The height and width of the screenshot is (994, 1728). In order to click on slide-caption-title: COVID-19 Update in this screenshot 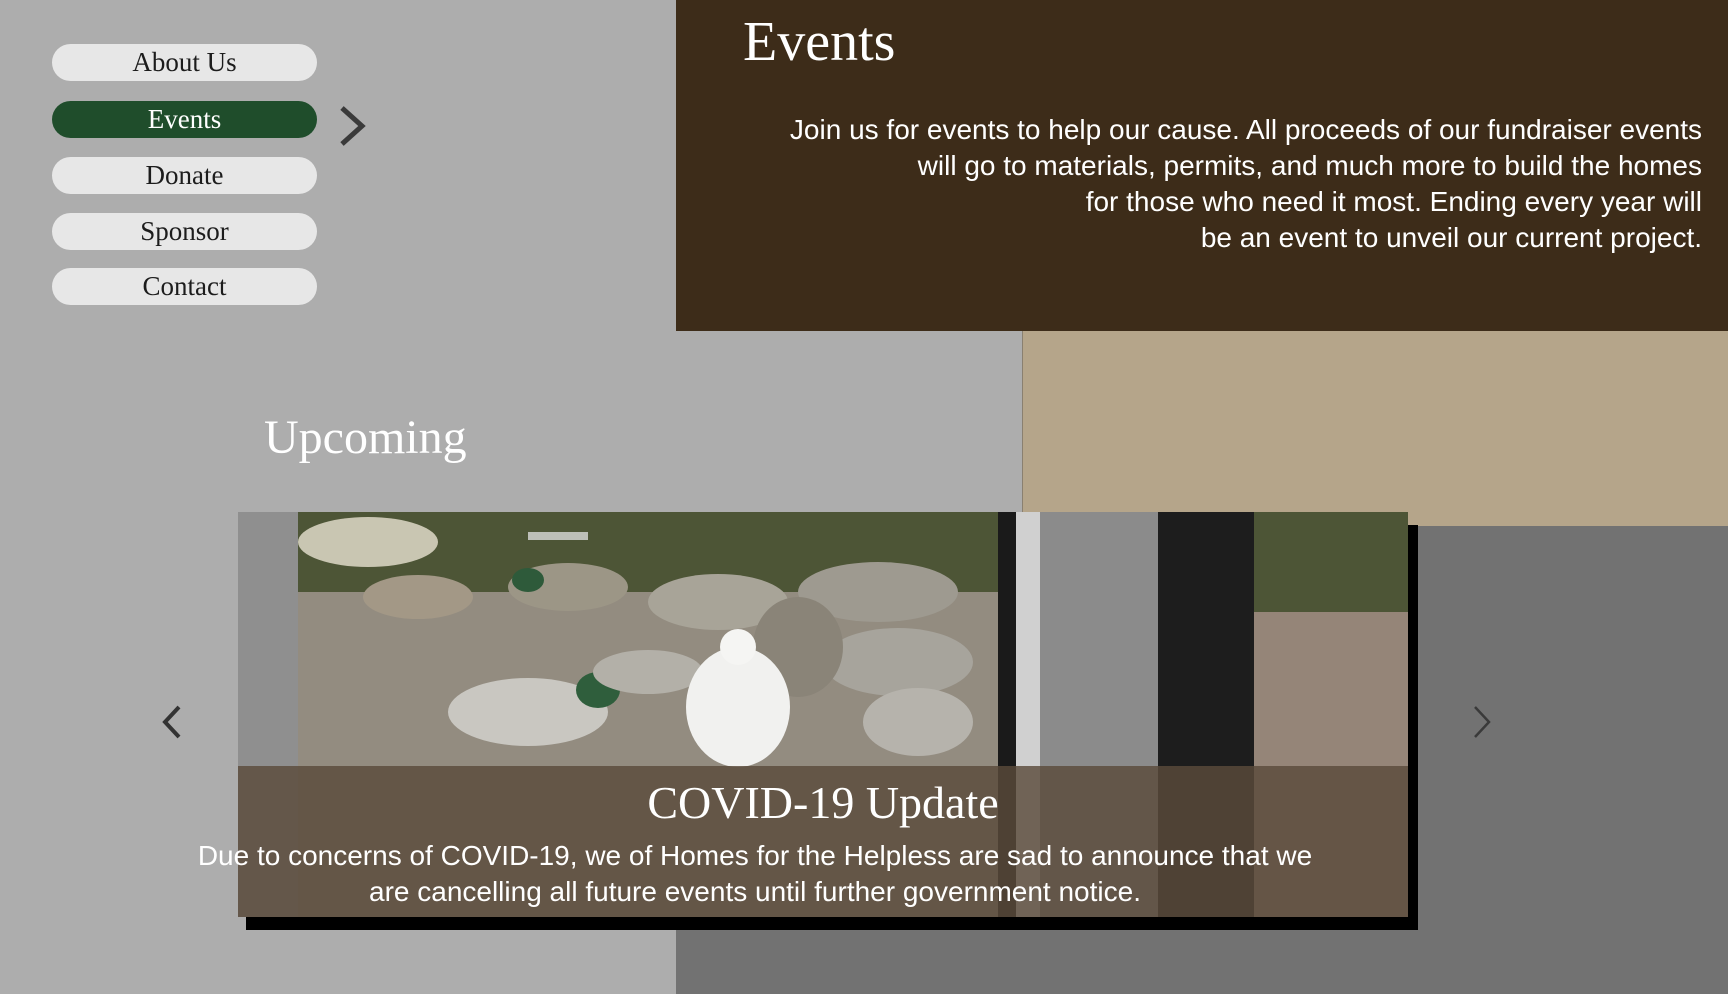, I will do `click(823, 802)`.